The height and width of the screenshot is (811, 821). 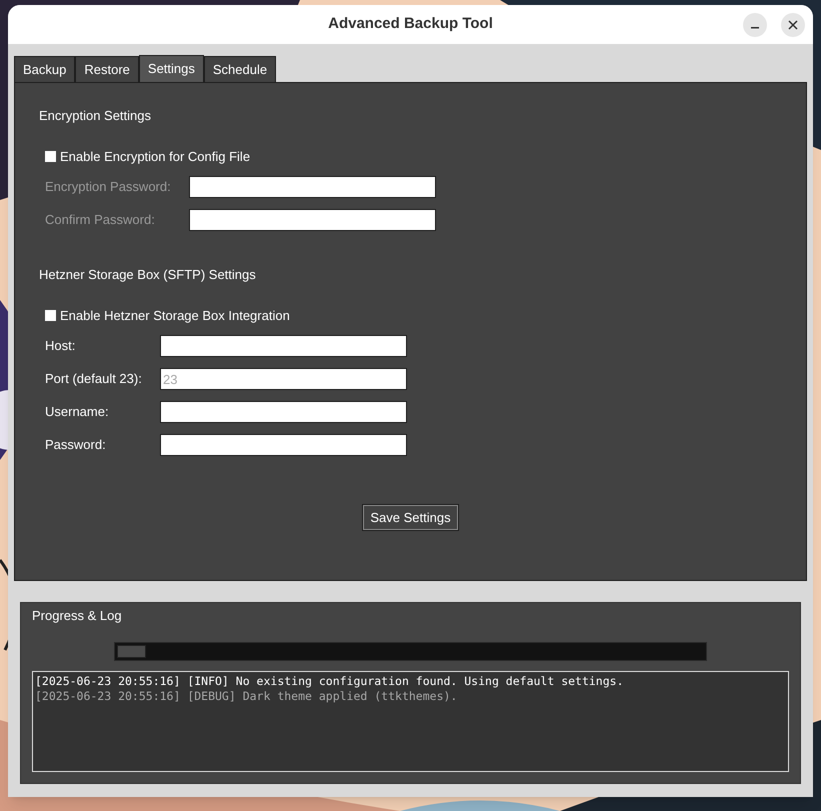 I want to click on save-settings-button: Save Settings, so click(x=410, y=517).